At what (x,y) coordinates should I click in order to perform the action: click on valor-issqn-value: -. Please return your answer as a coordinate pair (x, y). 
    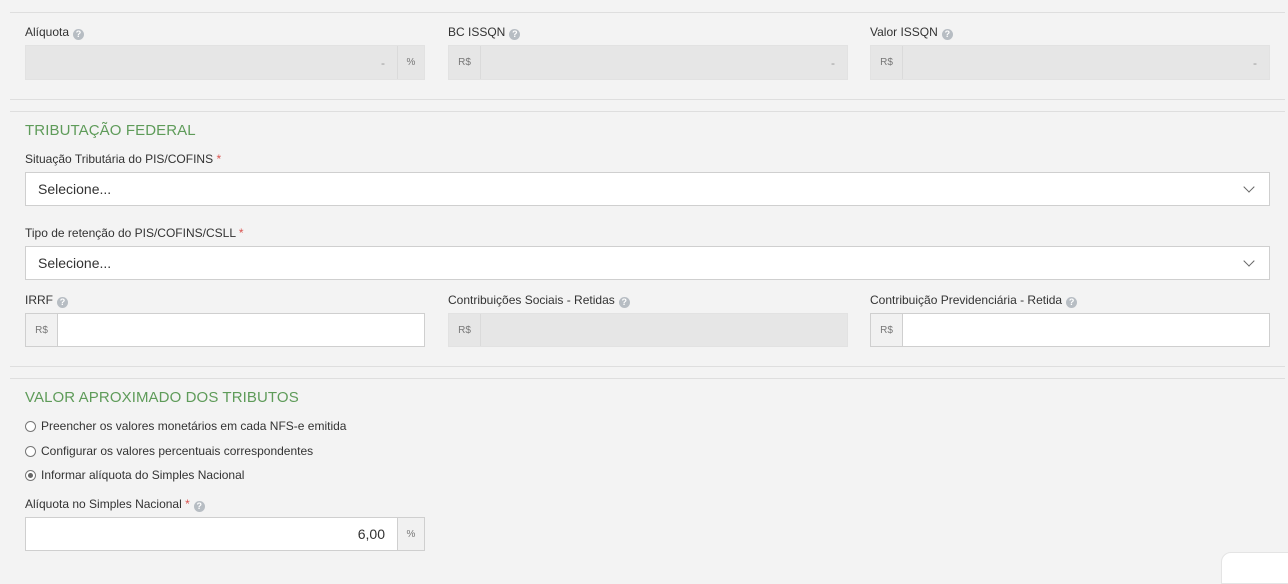
    Looking at the image, I should click on (1255, 62).